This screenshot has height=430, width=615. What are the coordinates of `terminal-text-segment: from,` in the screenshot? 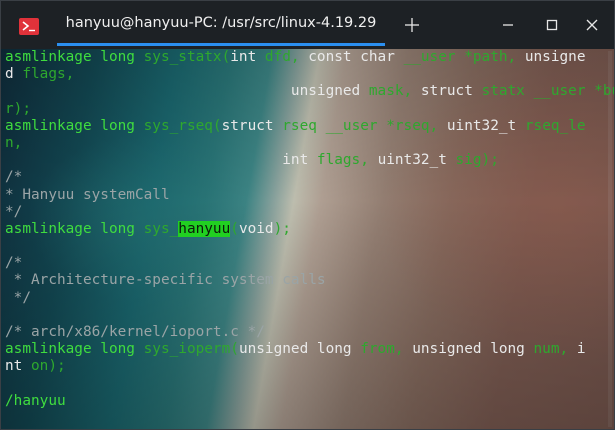 It's located at (386, 349).